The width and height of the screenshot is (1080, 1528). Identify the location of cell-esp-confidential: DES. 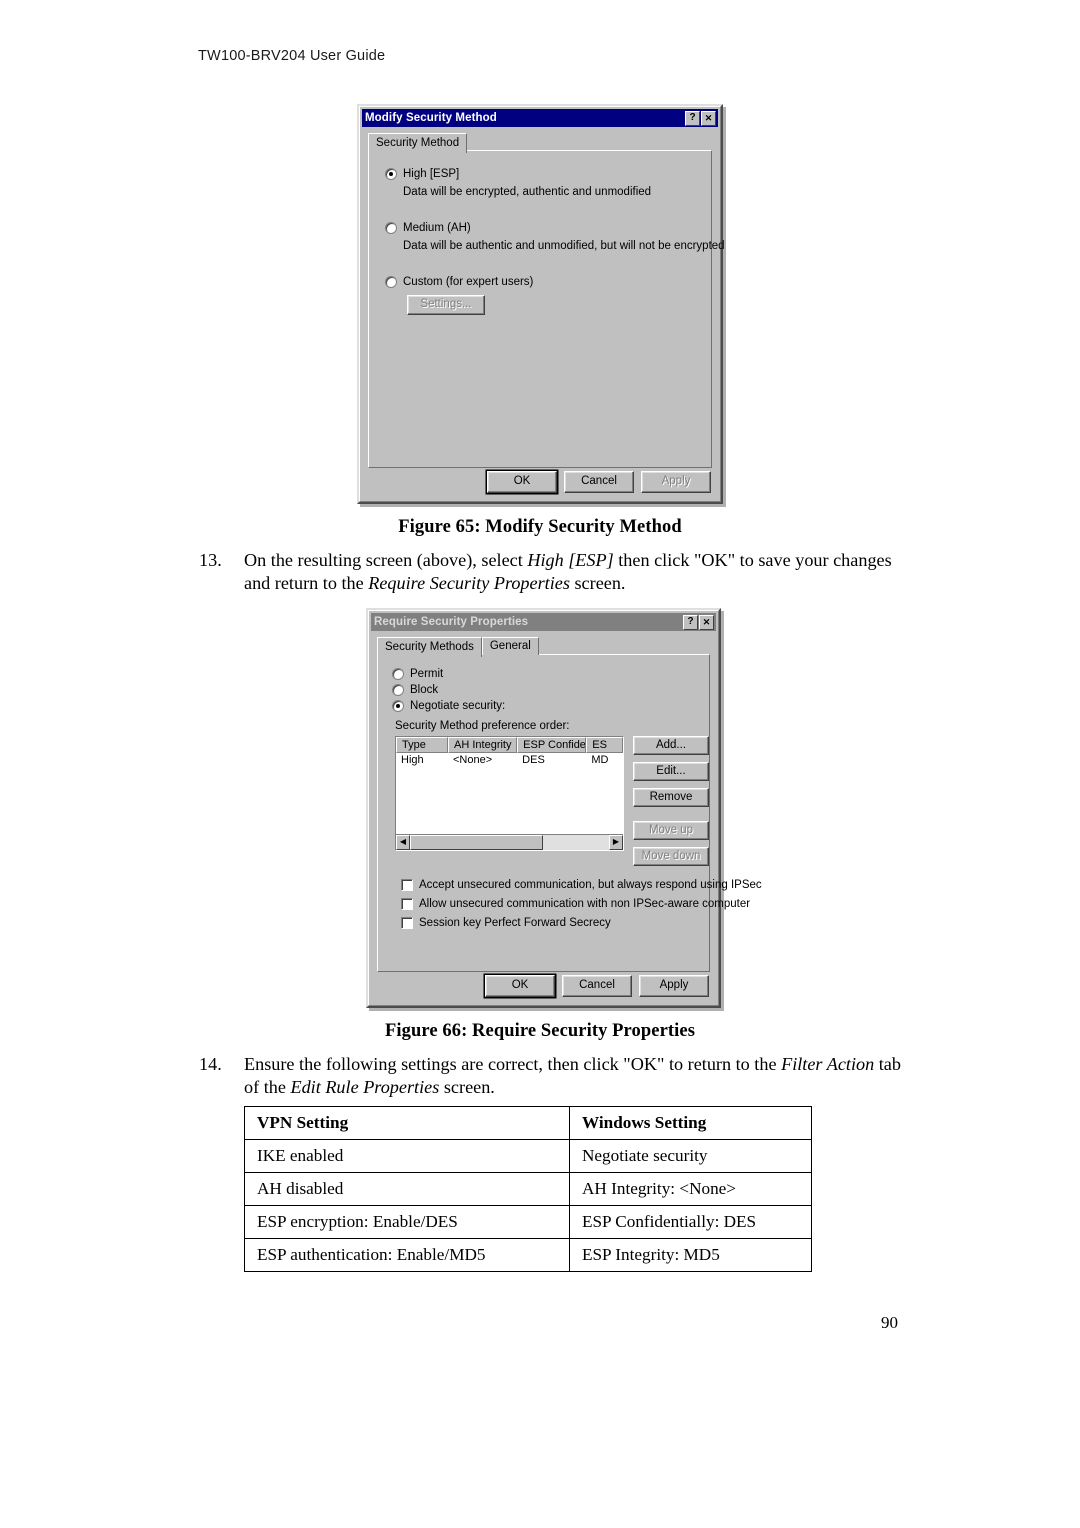
(552, 760).